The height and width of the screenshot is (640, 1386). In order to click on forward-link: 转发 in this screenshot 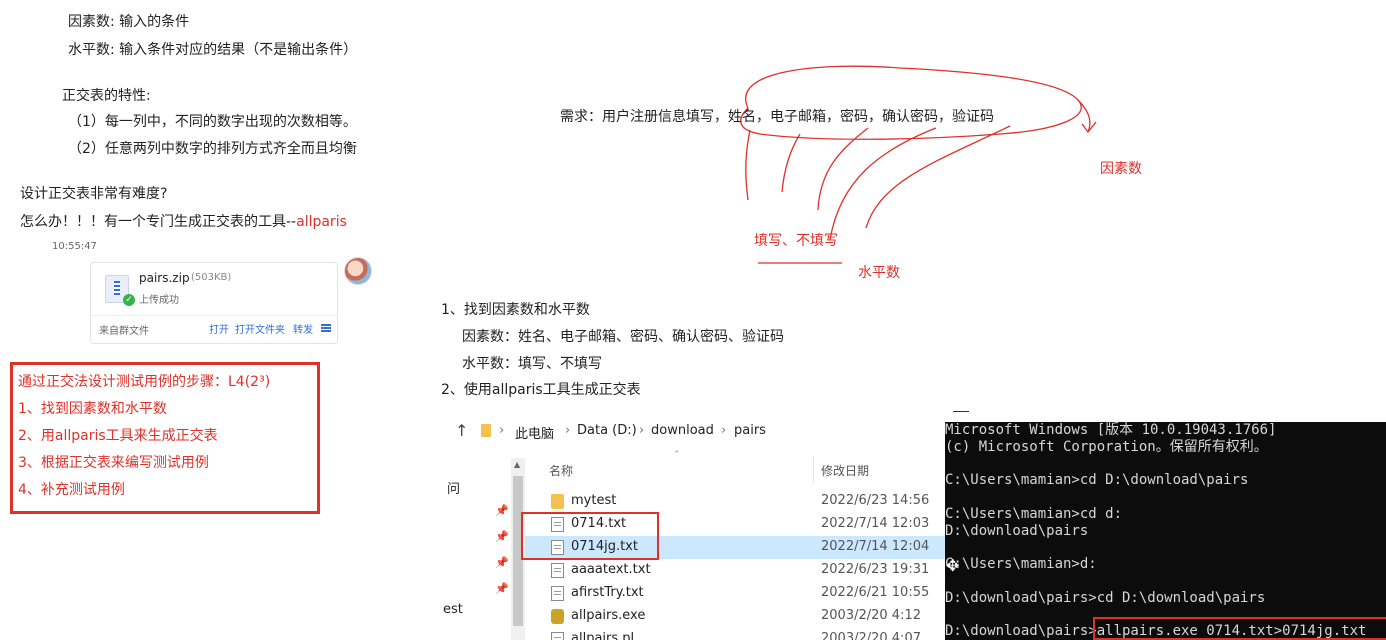, I will do `click(303, 328)`.